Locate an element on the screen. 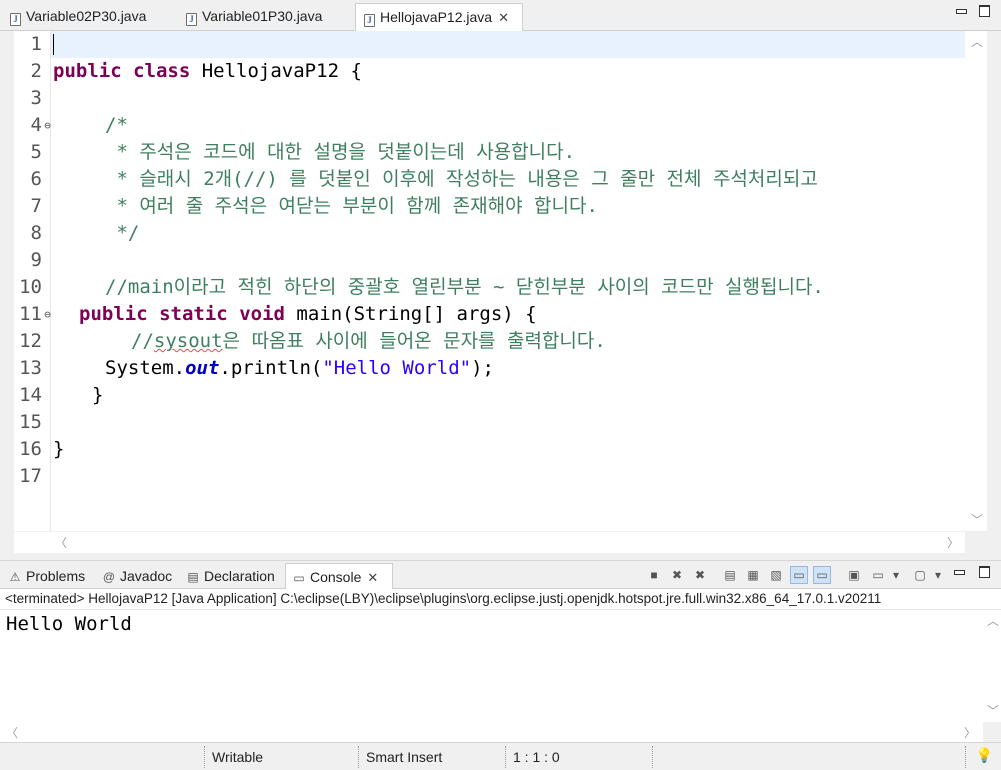 The image size is (1001, 770). code-line: /* is located at coordinates (116, 125).